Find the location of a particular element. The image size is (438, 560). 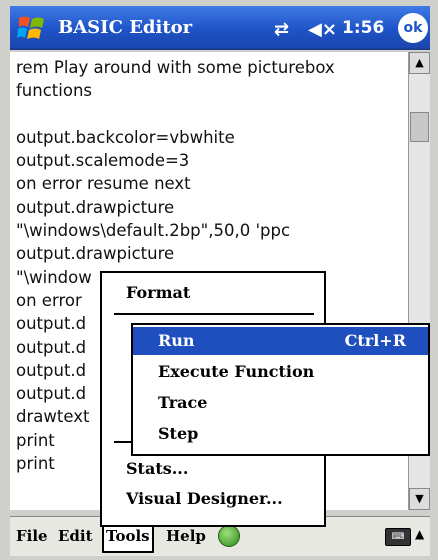

connectivity-icon: ⇄ is located at coordinates (281, 29).